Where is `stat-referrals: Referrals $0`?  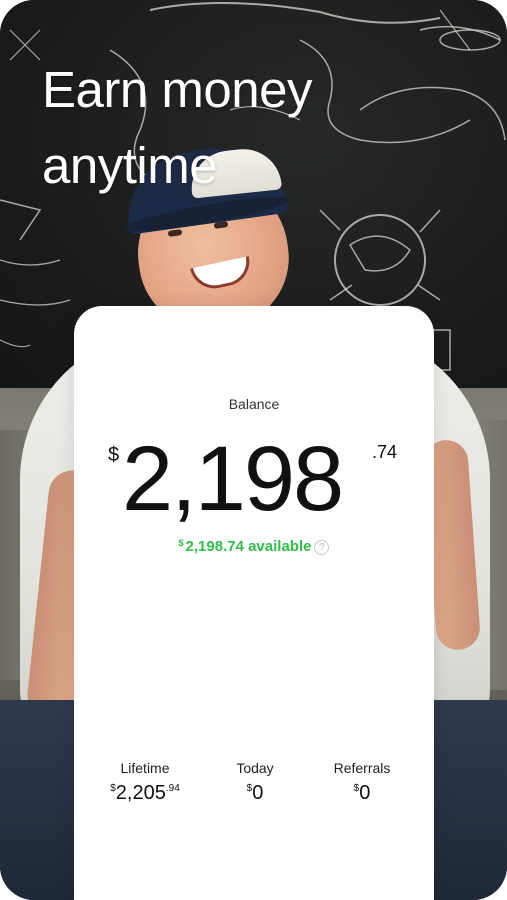
stat-referrals: Referrals $0 is located at coordinates (362, 782).